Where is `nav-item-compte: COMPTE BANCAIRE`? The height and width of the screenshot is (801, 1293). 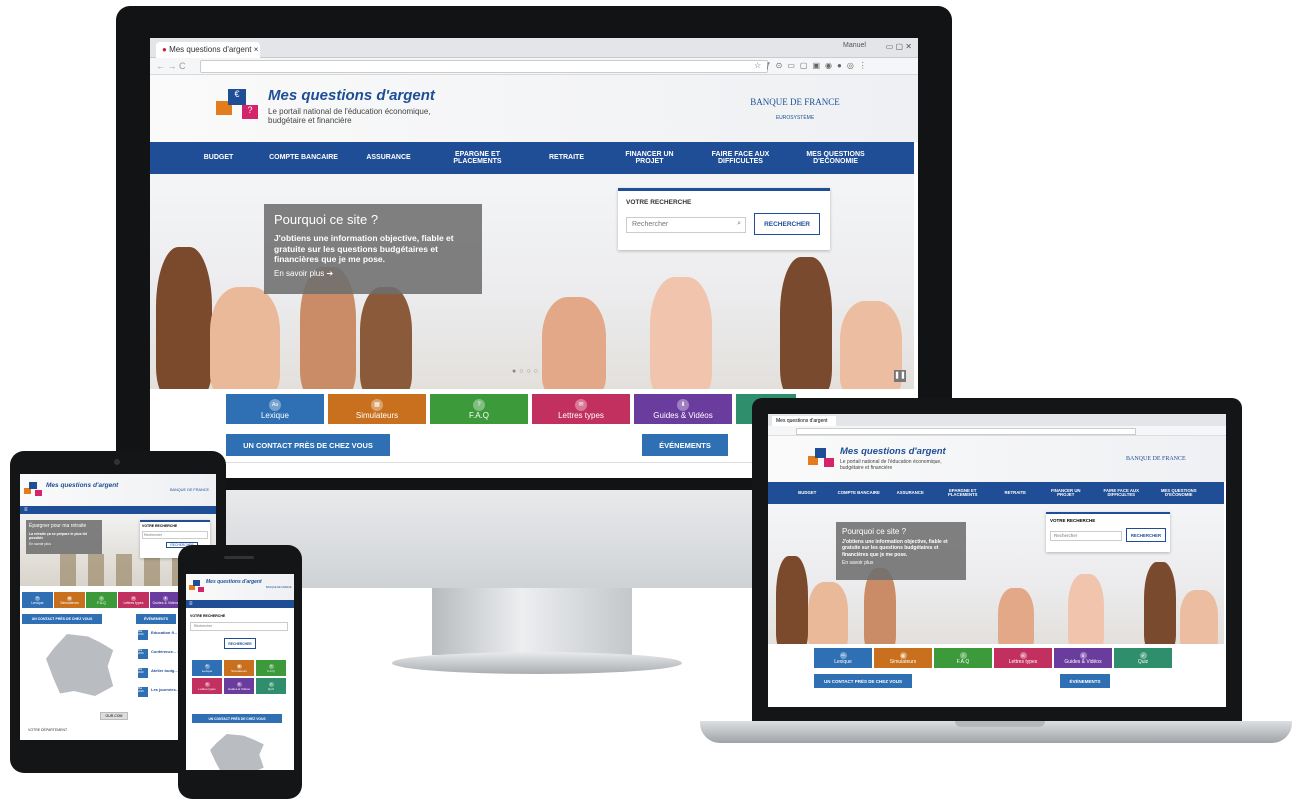
nav-item-compte: COMPTE BANCAIRE is located at coordinates (303, 157).